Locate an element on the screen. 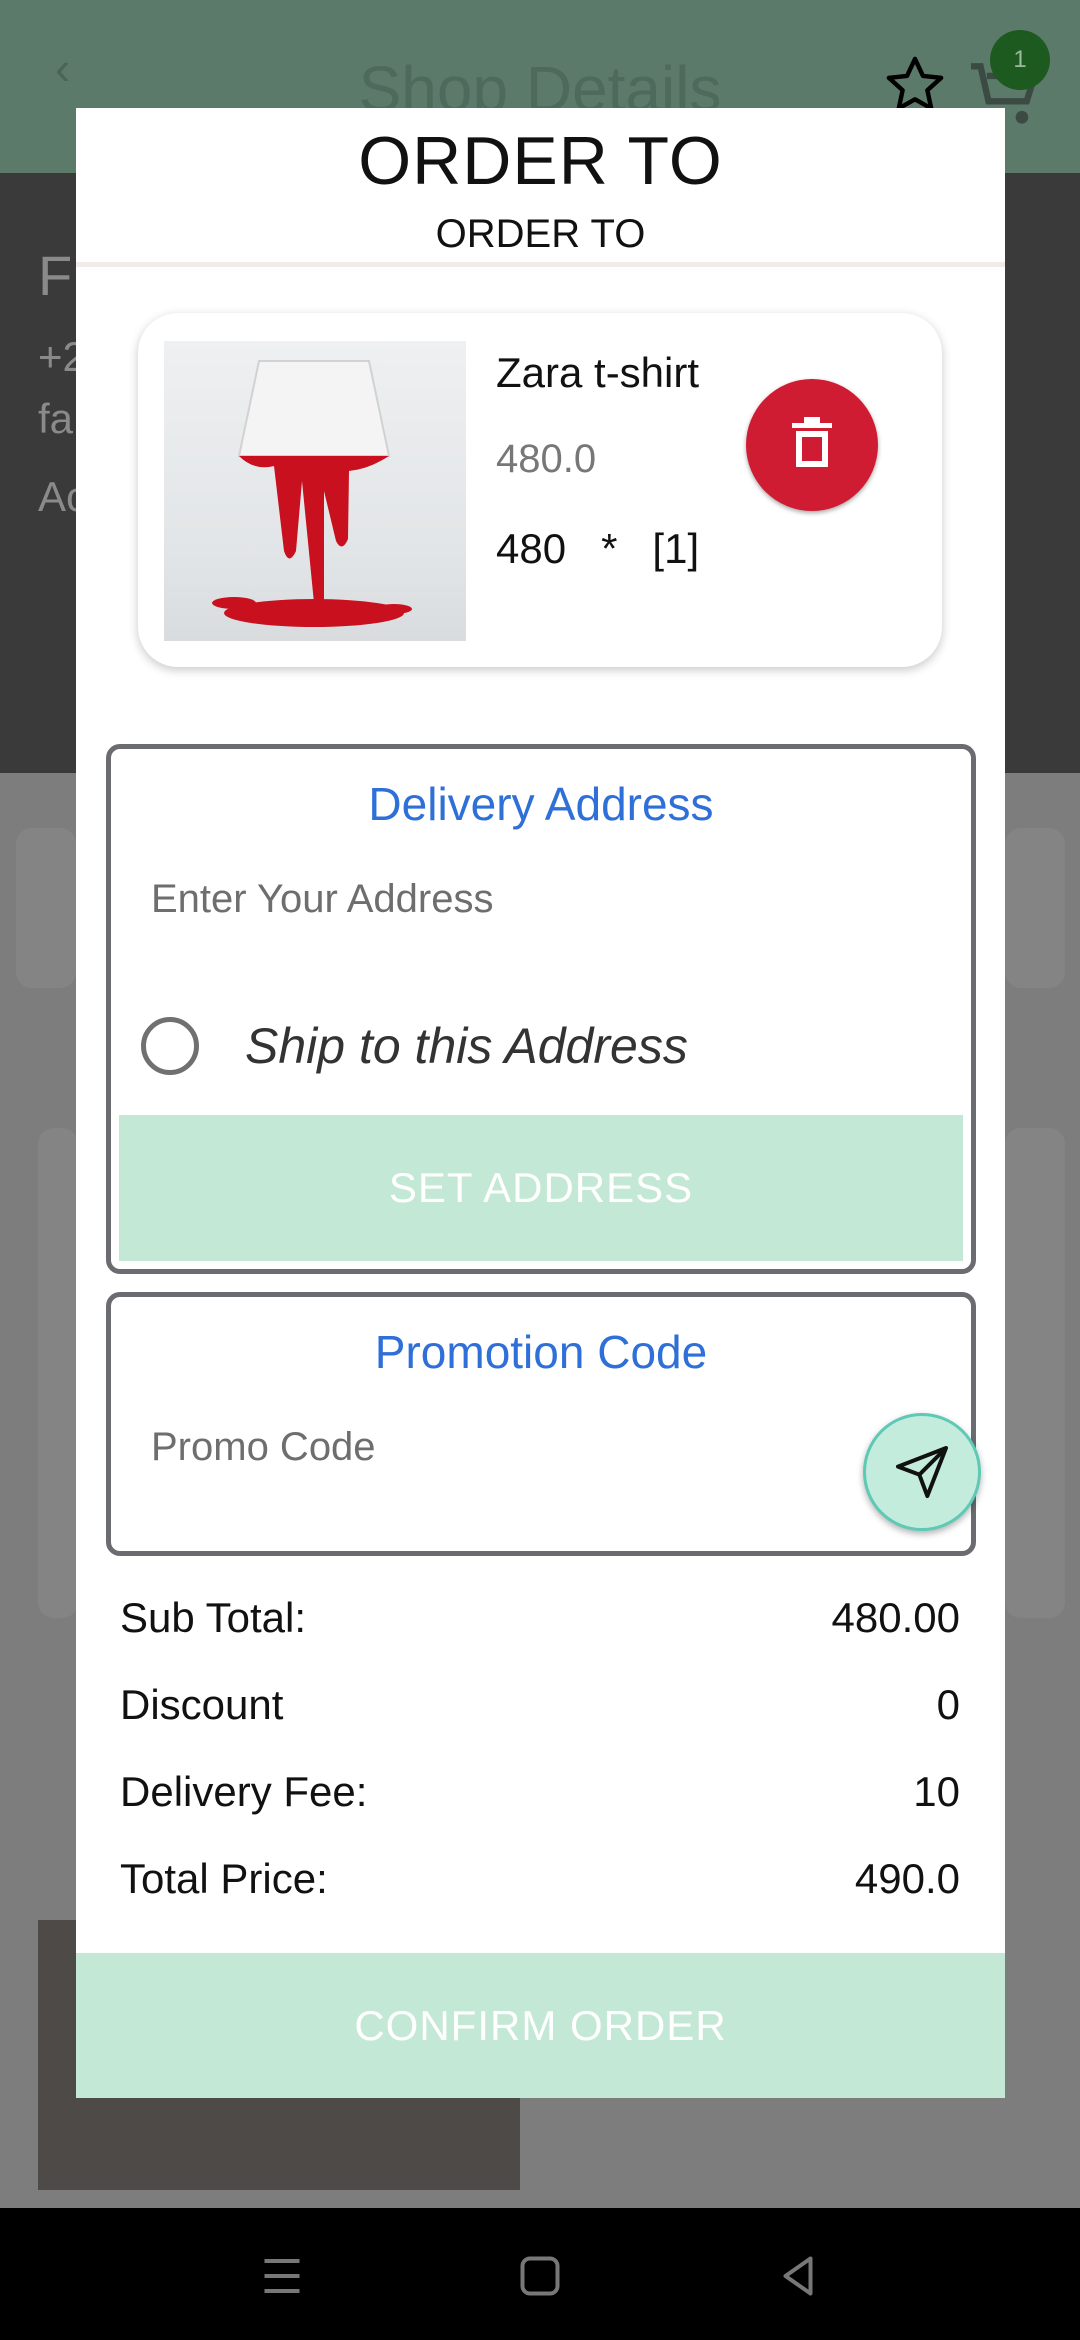  promotion-code-title: Promotion Code is located at coordinates (541, 1352).